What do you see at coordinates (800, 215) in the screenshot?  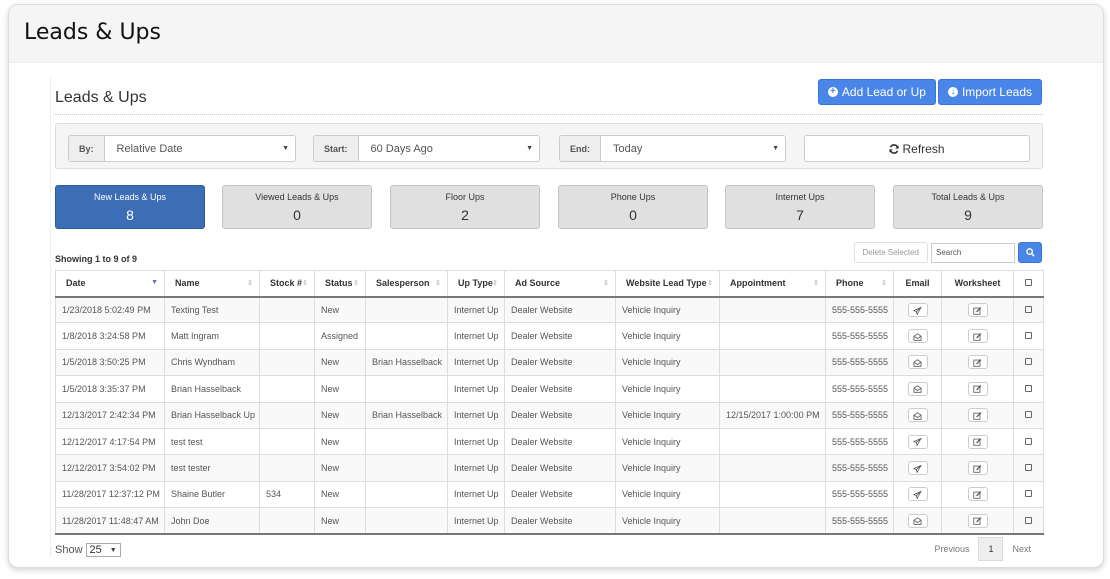 I see `tile-count: 7` at bounding box center [800, 215].